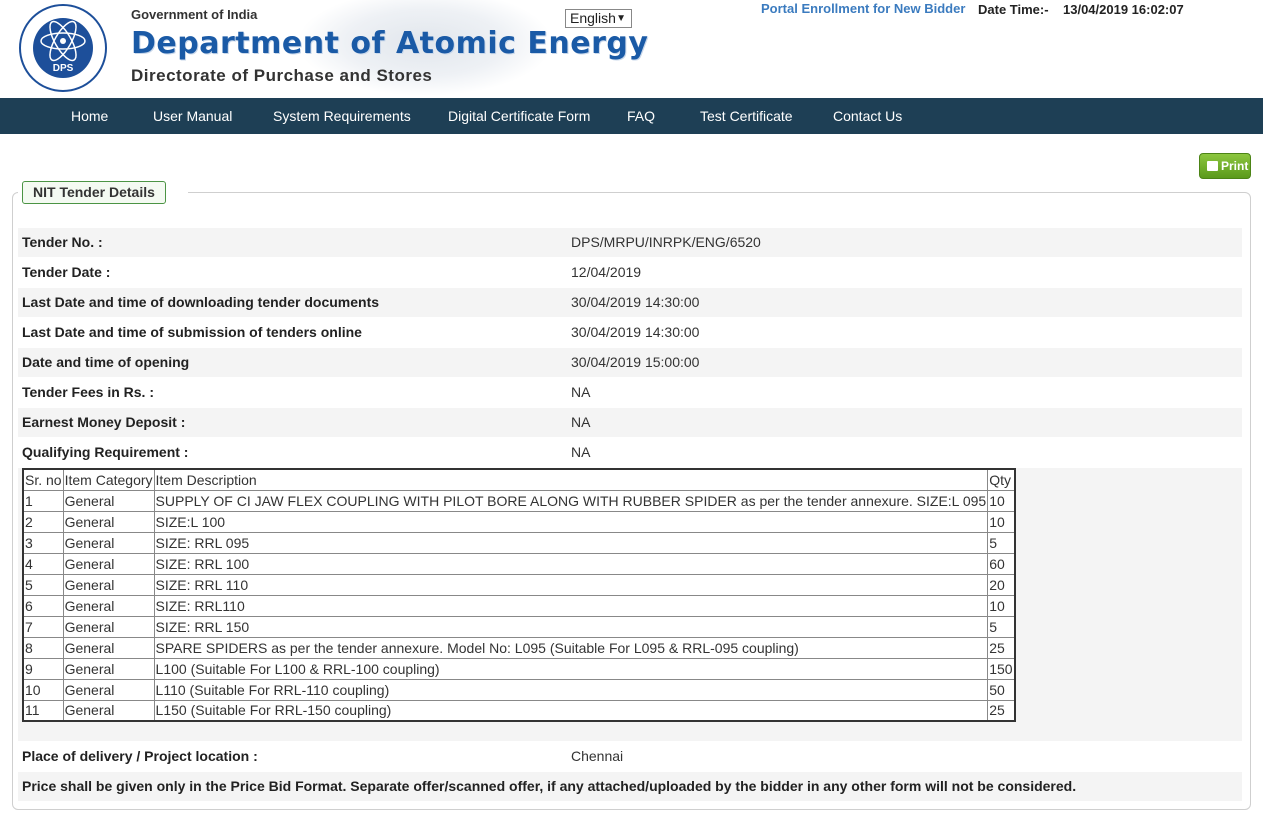  I want to click on dropdown-arrow-icon: ▼, so click(621, 18).